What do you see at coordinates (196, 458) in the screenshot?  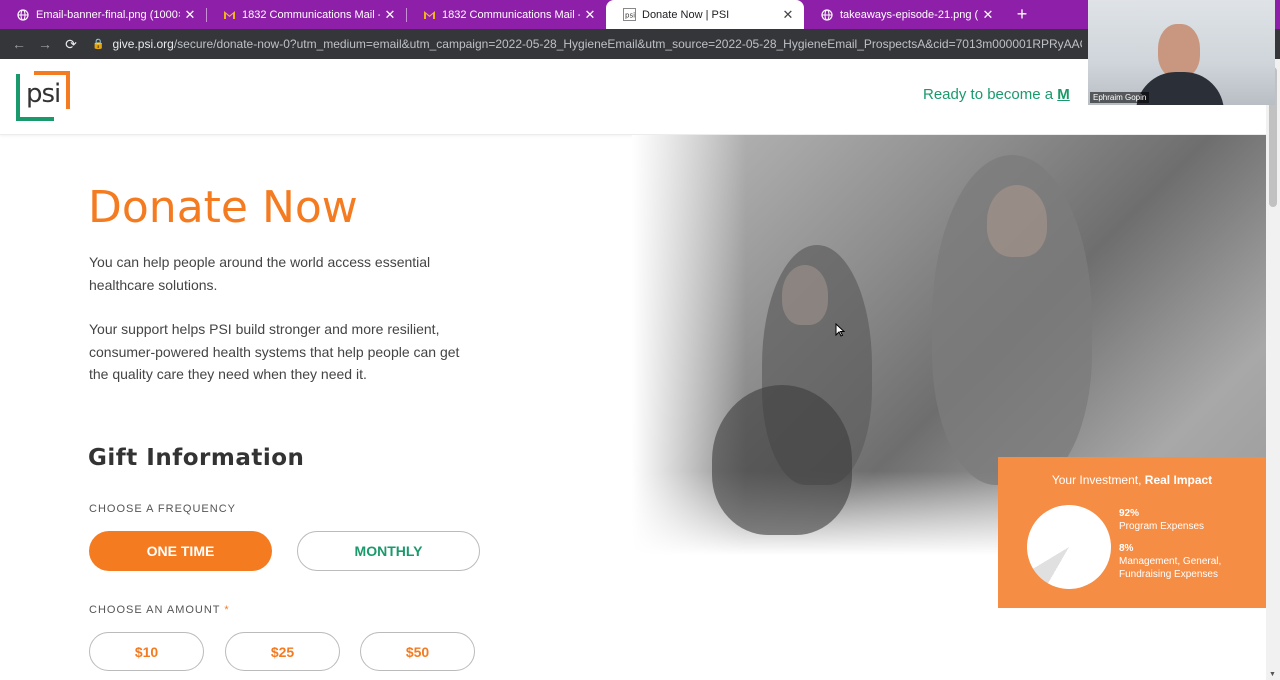 I see `gift-information-heading: Gift Information` at bounding box center [196, 458].